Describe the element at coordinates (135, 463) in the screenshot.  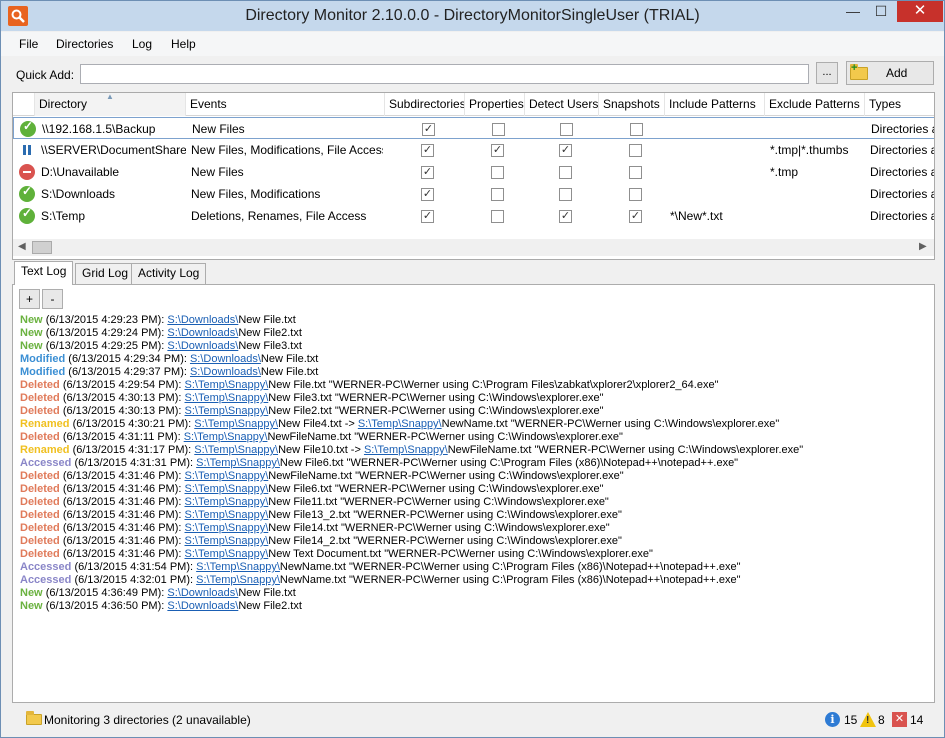
I see `log-timestamp: (6/13/2015 4:31:31 PM):` at that location.